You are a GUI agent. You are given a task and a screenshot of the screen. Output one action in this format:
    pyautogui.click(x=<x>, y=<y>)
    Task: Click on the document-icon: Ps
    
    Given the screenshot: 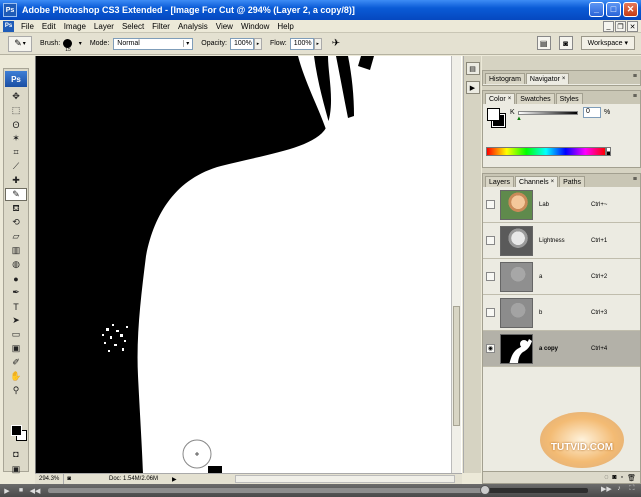 What is the action you would take?
    pyautogui.click(x=8, y=26)
    